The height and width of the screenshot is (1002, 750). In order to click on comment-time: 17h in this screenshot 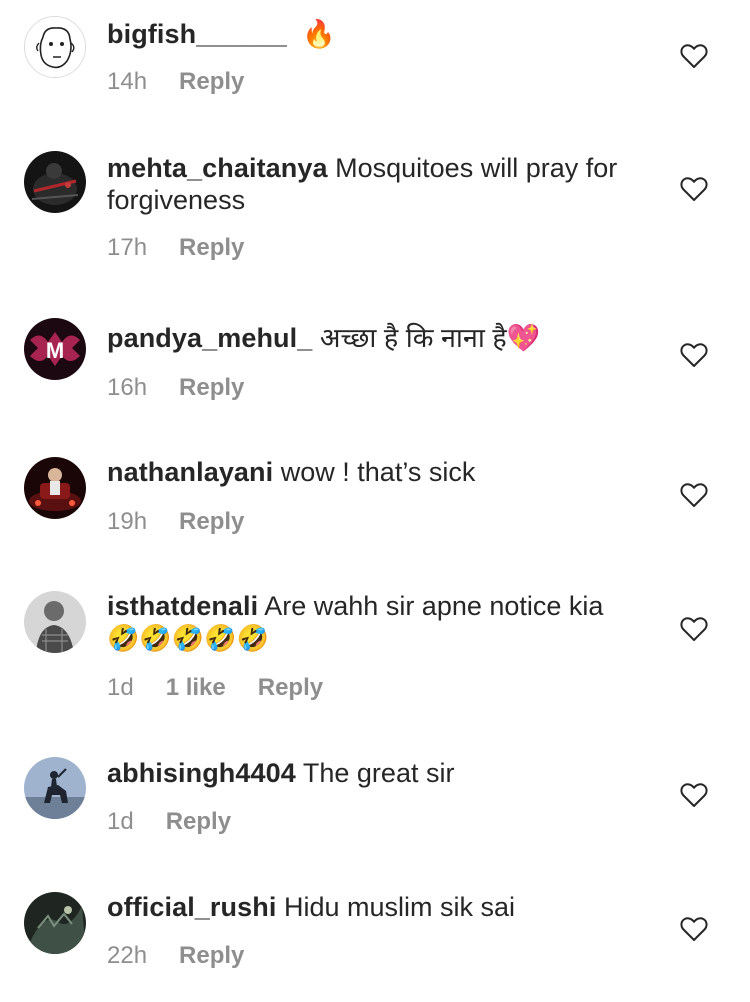, I will do `click(127, 247)`.